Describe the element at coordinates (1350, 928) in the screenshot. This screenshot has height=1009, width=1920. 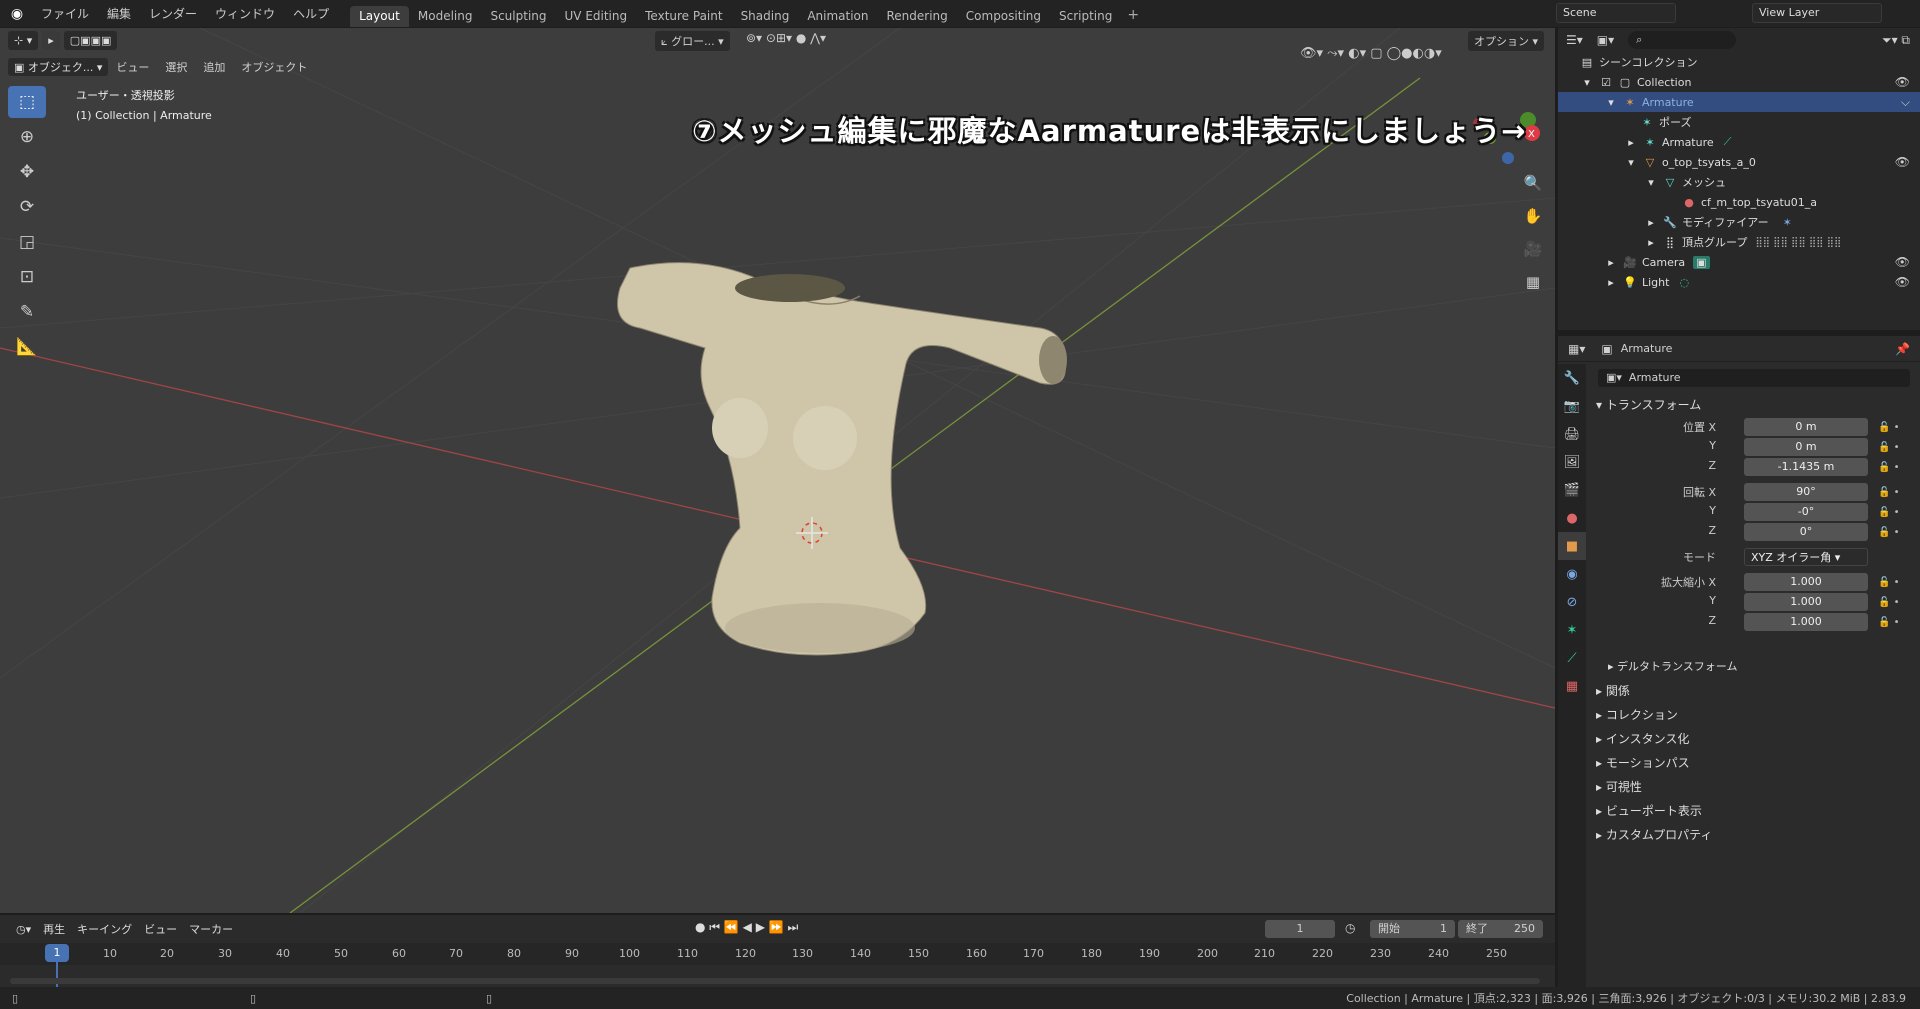
I see `clock-icon: ◷` at that location.